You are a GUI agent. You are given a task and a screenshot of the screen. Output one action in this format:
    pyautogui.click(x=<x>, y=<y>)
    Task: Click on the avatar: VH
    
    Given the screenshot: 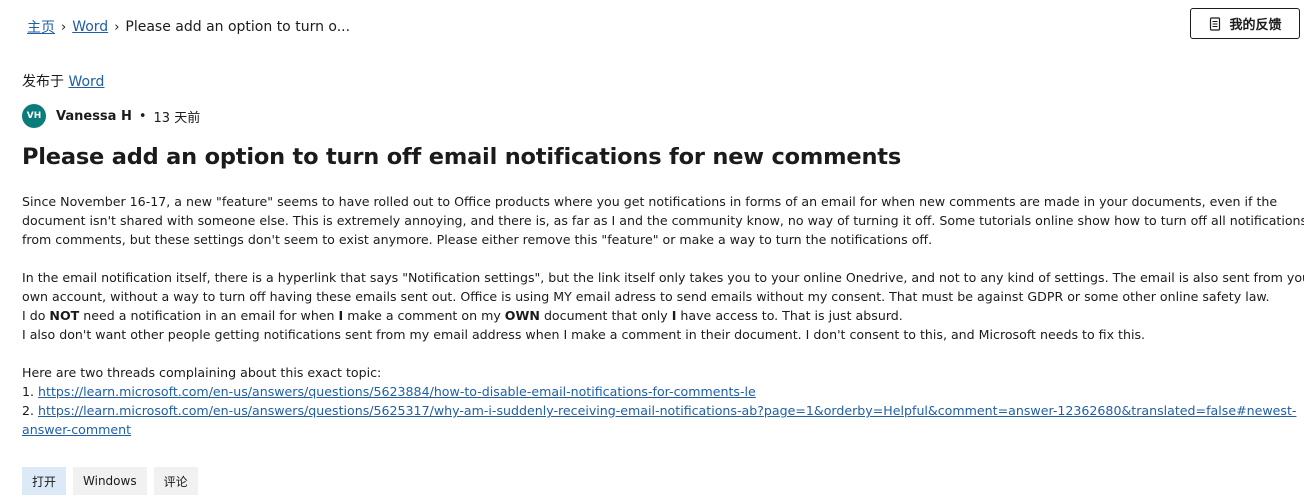 What is the action you would take?
    pyautogui.click(x=34, y=116)
    